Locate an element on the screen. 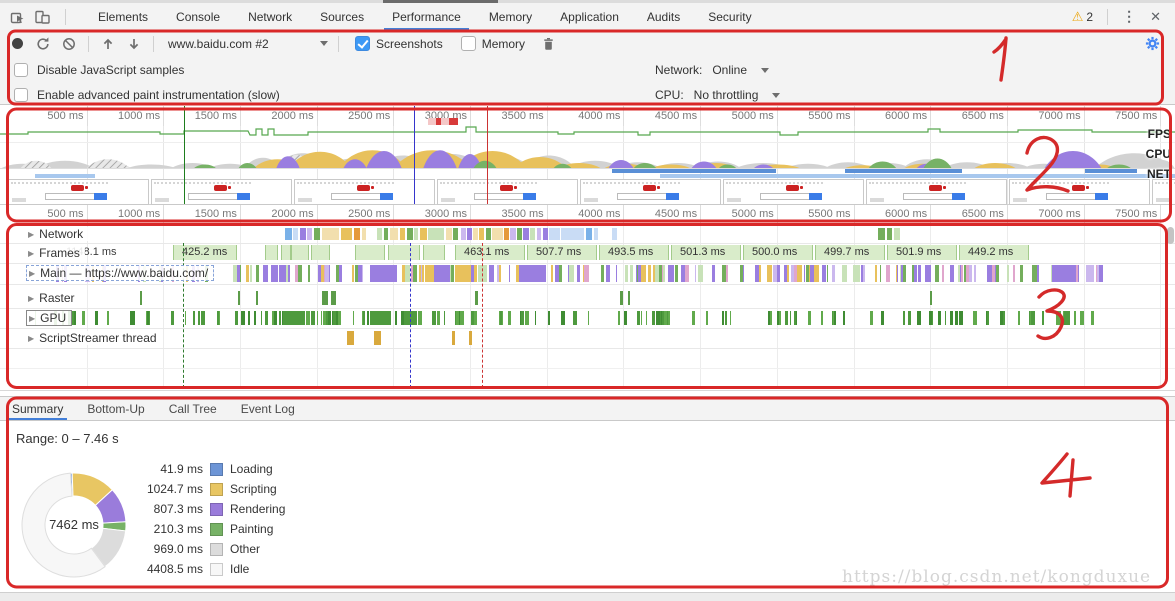  tab-application: Application is located at coordinates (589, 16).